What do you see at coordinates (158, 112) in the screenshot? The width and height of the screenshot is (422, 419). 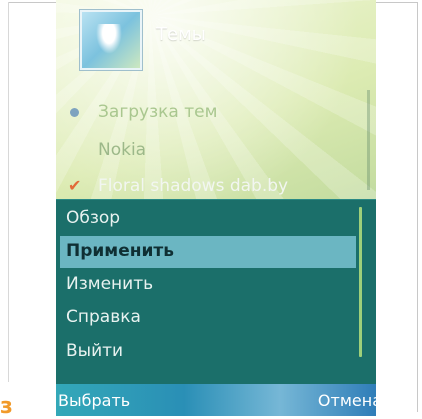 I see `list-item-label: Загрузка тем` at bounding box center [158, 112].